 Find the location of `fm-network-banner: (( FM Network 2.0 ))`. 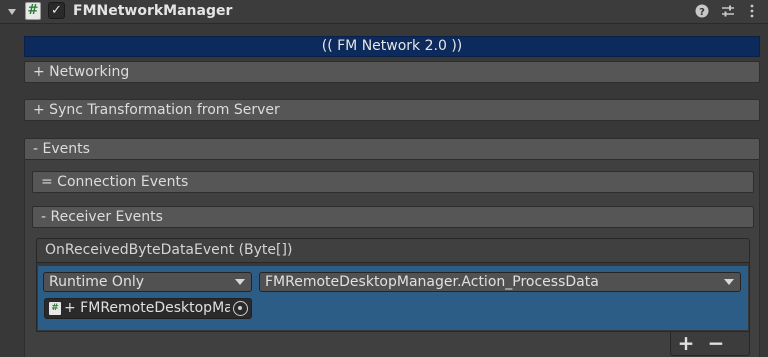

fm-network-banner: (( FM Network 2.0 )) is located at coordinates (392, 46).